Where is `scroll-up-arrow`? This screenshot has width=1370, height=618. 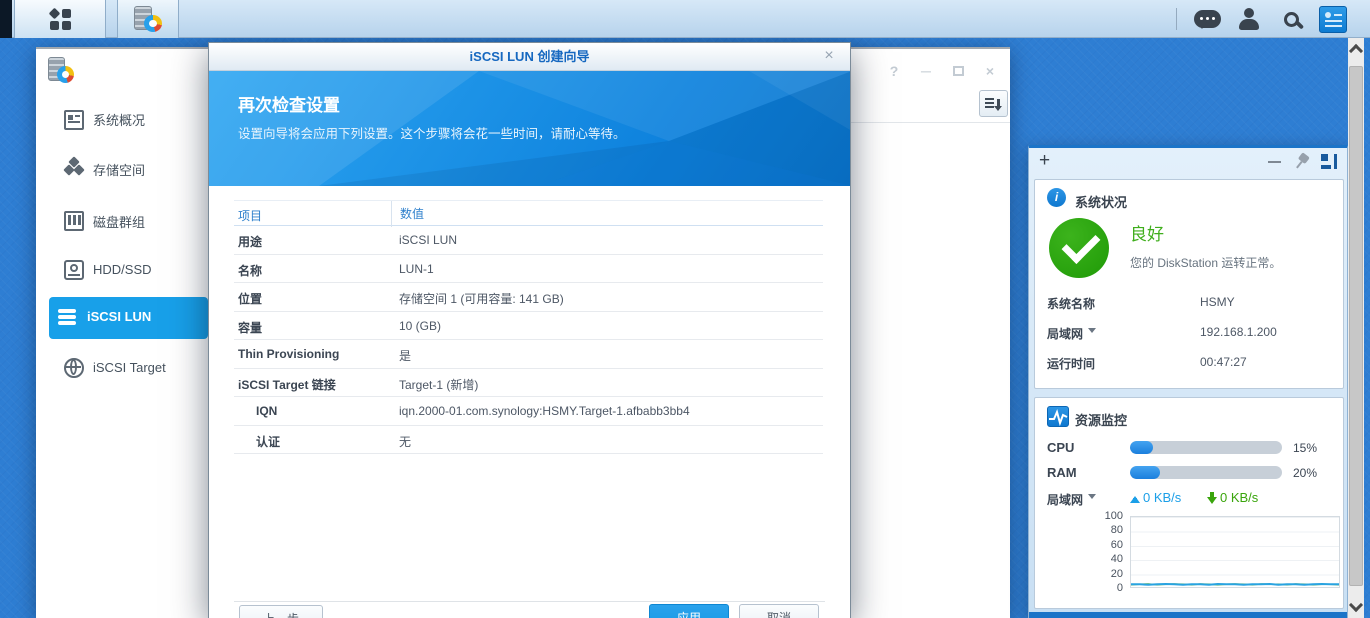
scroll-up-arrow is located at coordinates (1356, 51).